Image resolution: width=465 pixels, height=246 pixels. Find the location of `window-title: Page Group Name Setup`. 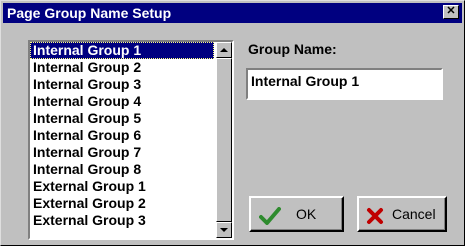

window-title: Page Group Name Setup is located at coordinates (89, 13).